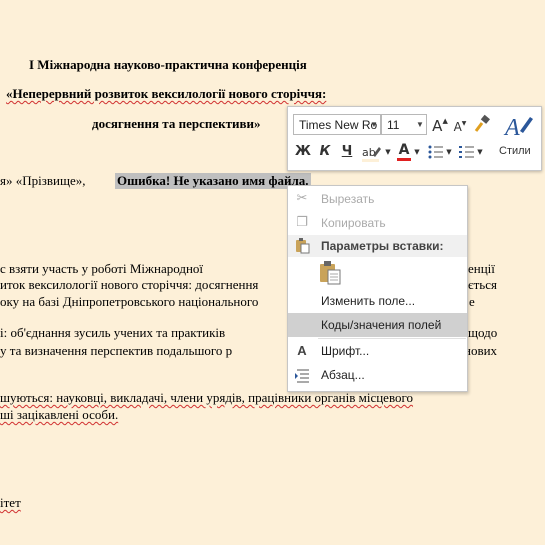  Describe the element at coordinates (347, 151) in the screenshot. I see `underline-button: Ч` at that location.